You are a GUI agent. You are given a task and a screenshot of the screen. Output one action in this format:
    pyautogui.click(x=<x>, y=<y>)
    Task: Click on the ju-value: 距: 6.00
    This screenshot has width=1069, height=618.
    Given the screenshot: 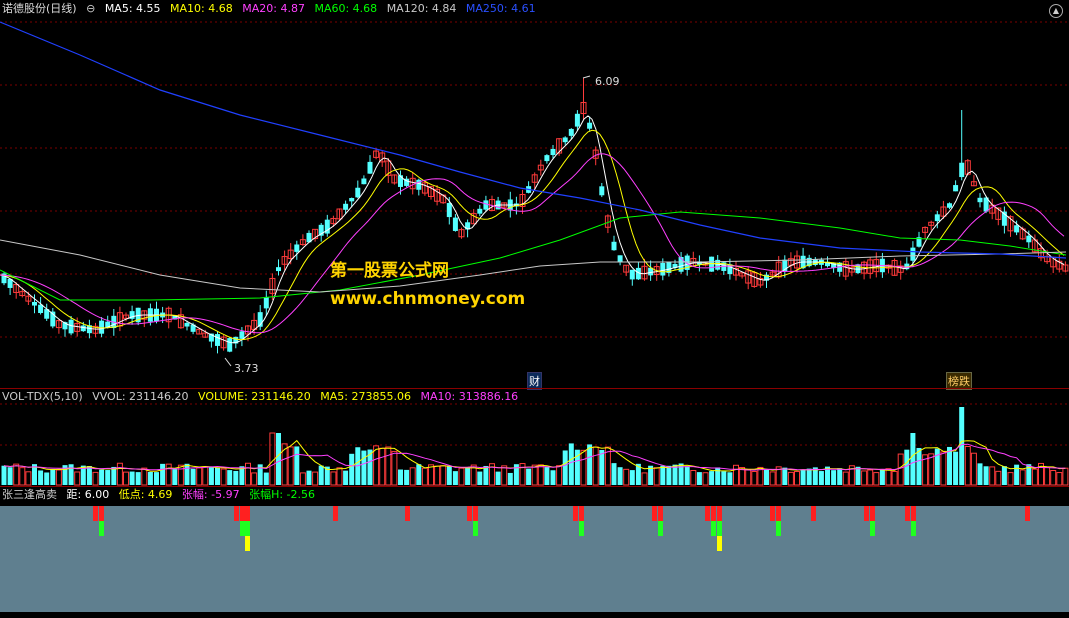 What is the action you would take?
    pyautogui.click(x=88, y=494)
    